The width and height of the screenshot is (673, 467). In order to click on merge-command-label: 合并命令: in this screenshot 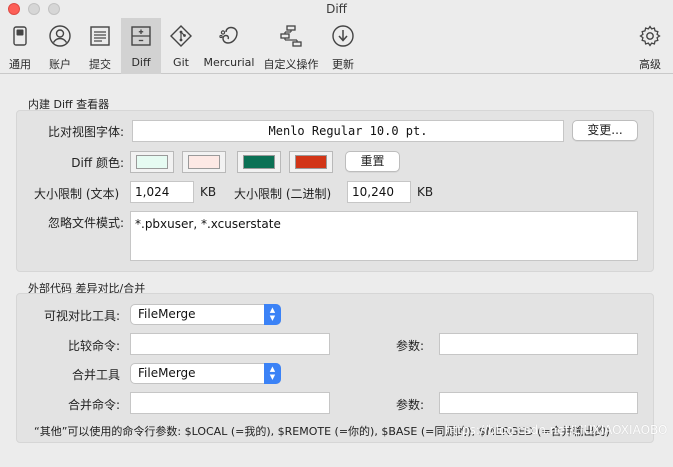, I will do `click(93, 405)`.